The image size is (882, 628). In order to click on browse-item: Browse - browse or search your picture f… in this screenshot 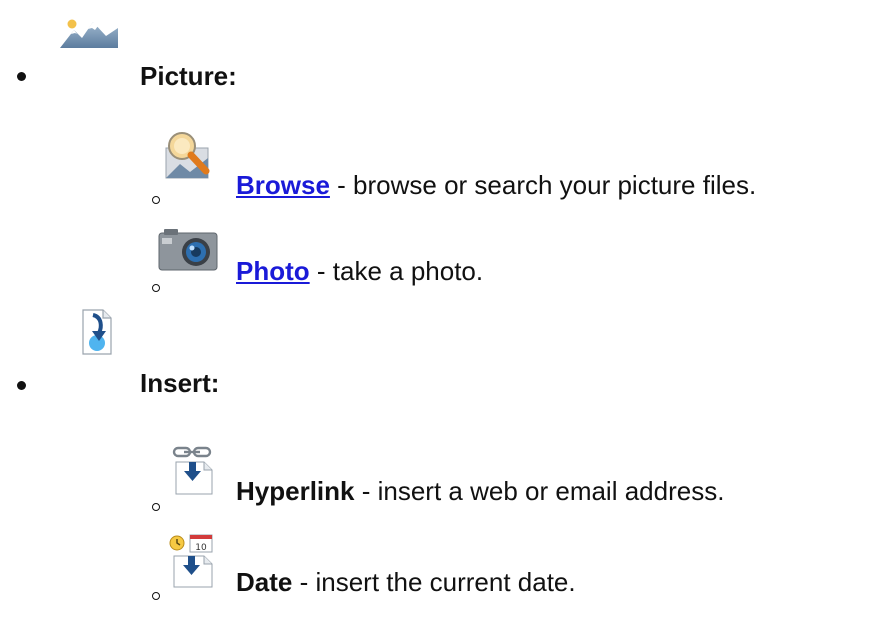, I will do `click(496, 185)`.